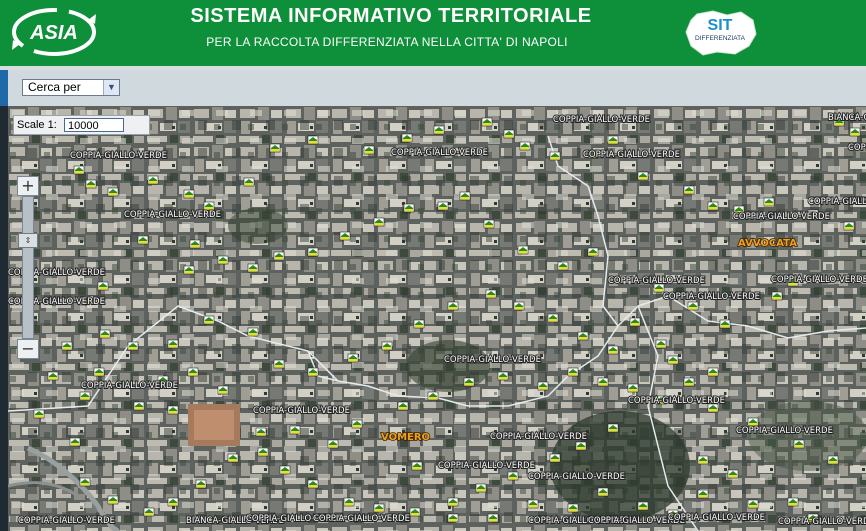  Describe the element at coordinates (28, 186) in the screenshot. I see `zoom-in-button: +` at that location.